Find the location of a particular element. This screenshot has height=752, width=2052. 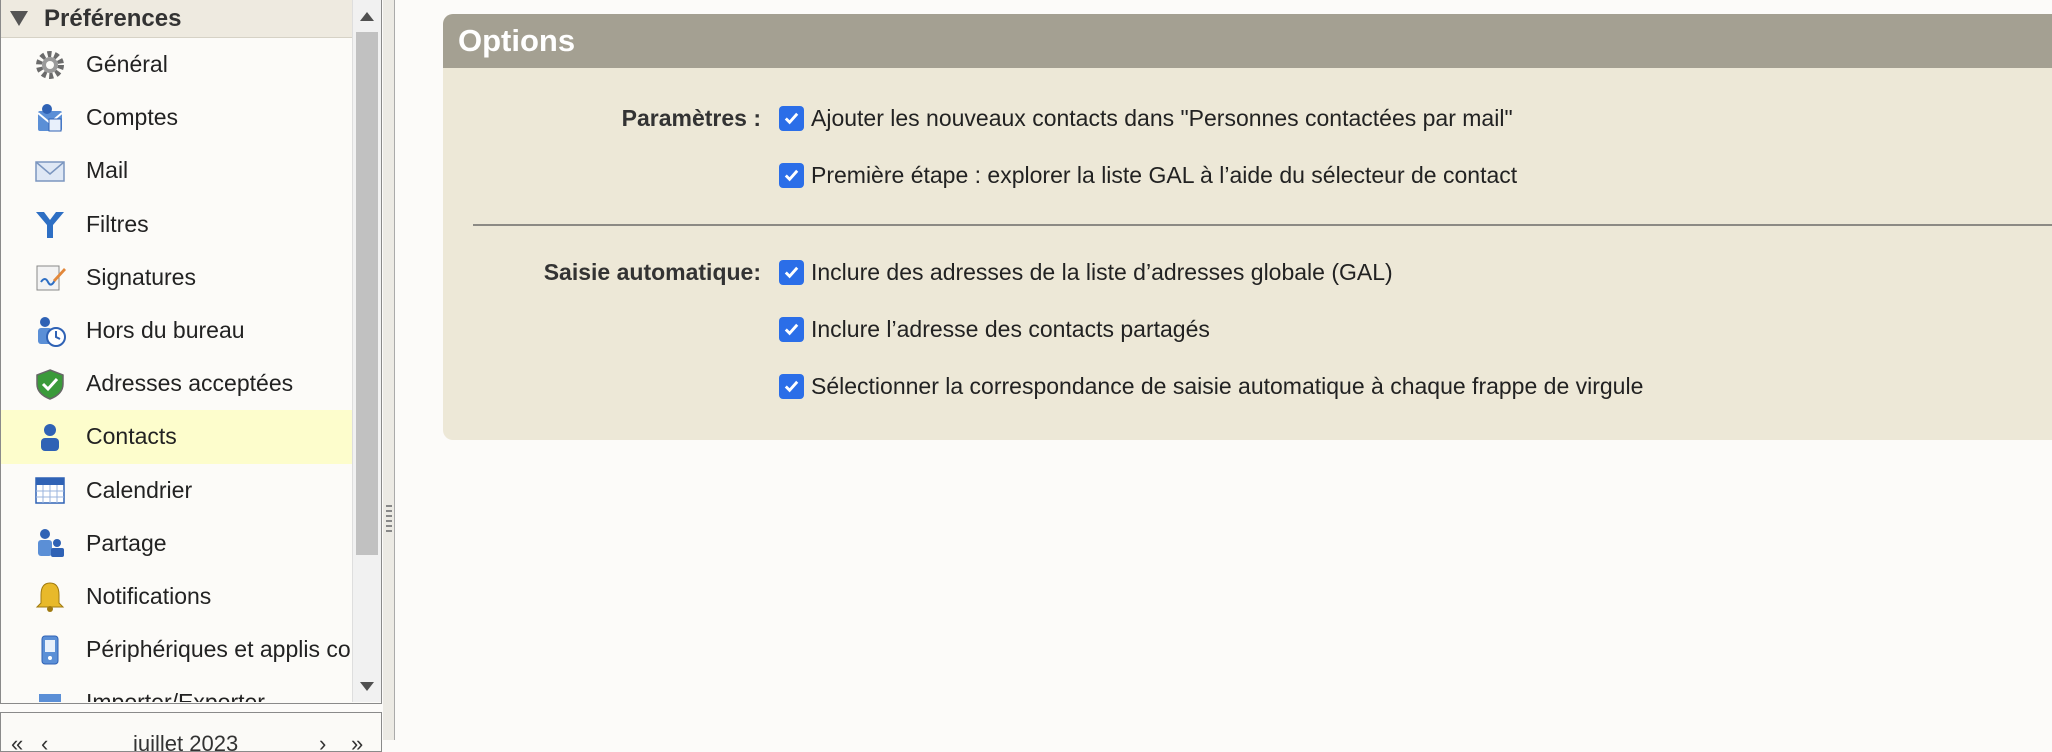

options-title: Options is located at coordinates (1247, 41).